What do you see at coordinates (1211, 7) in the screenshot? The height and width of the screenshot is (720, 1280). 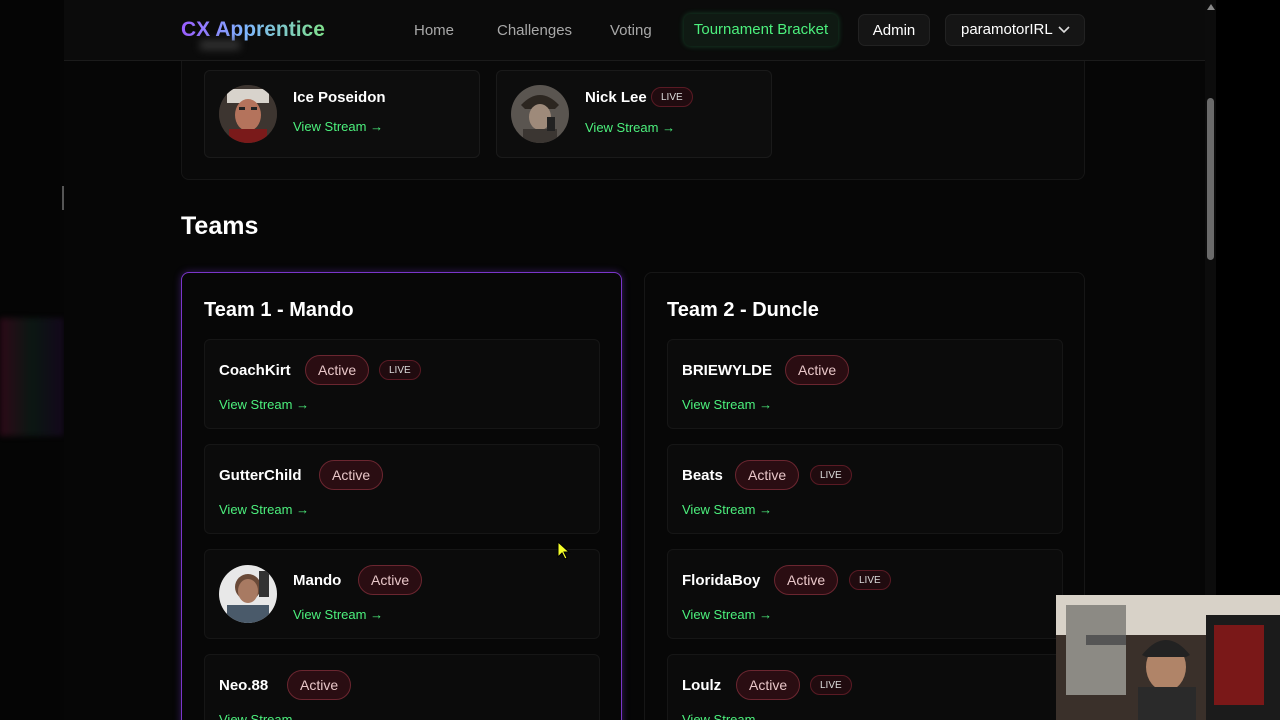 I see `scroll-up-arrow-icon` at bounding box center [1211, 7].